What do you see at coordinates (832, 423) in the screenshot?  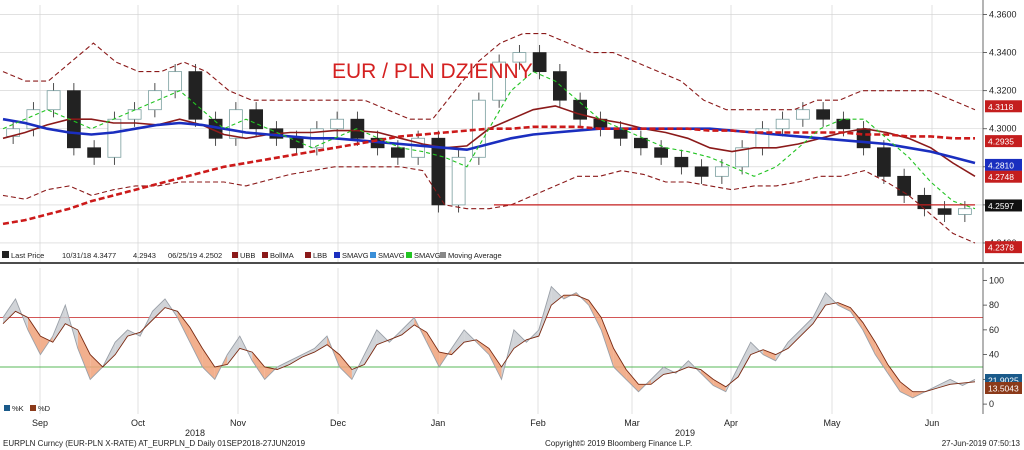 I see `x-tick-label: May` at bounding box center [832, 423].